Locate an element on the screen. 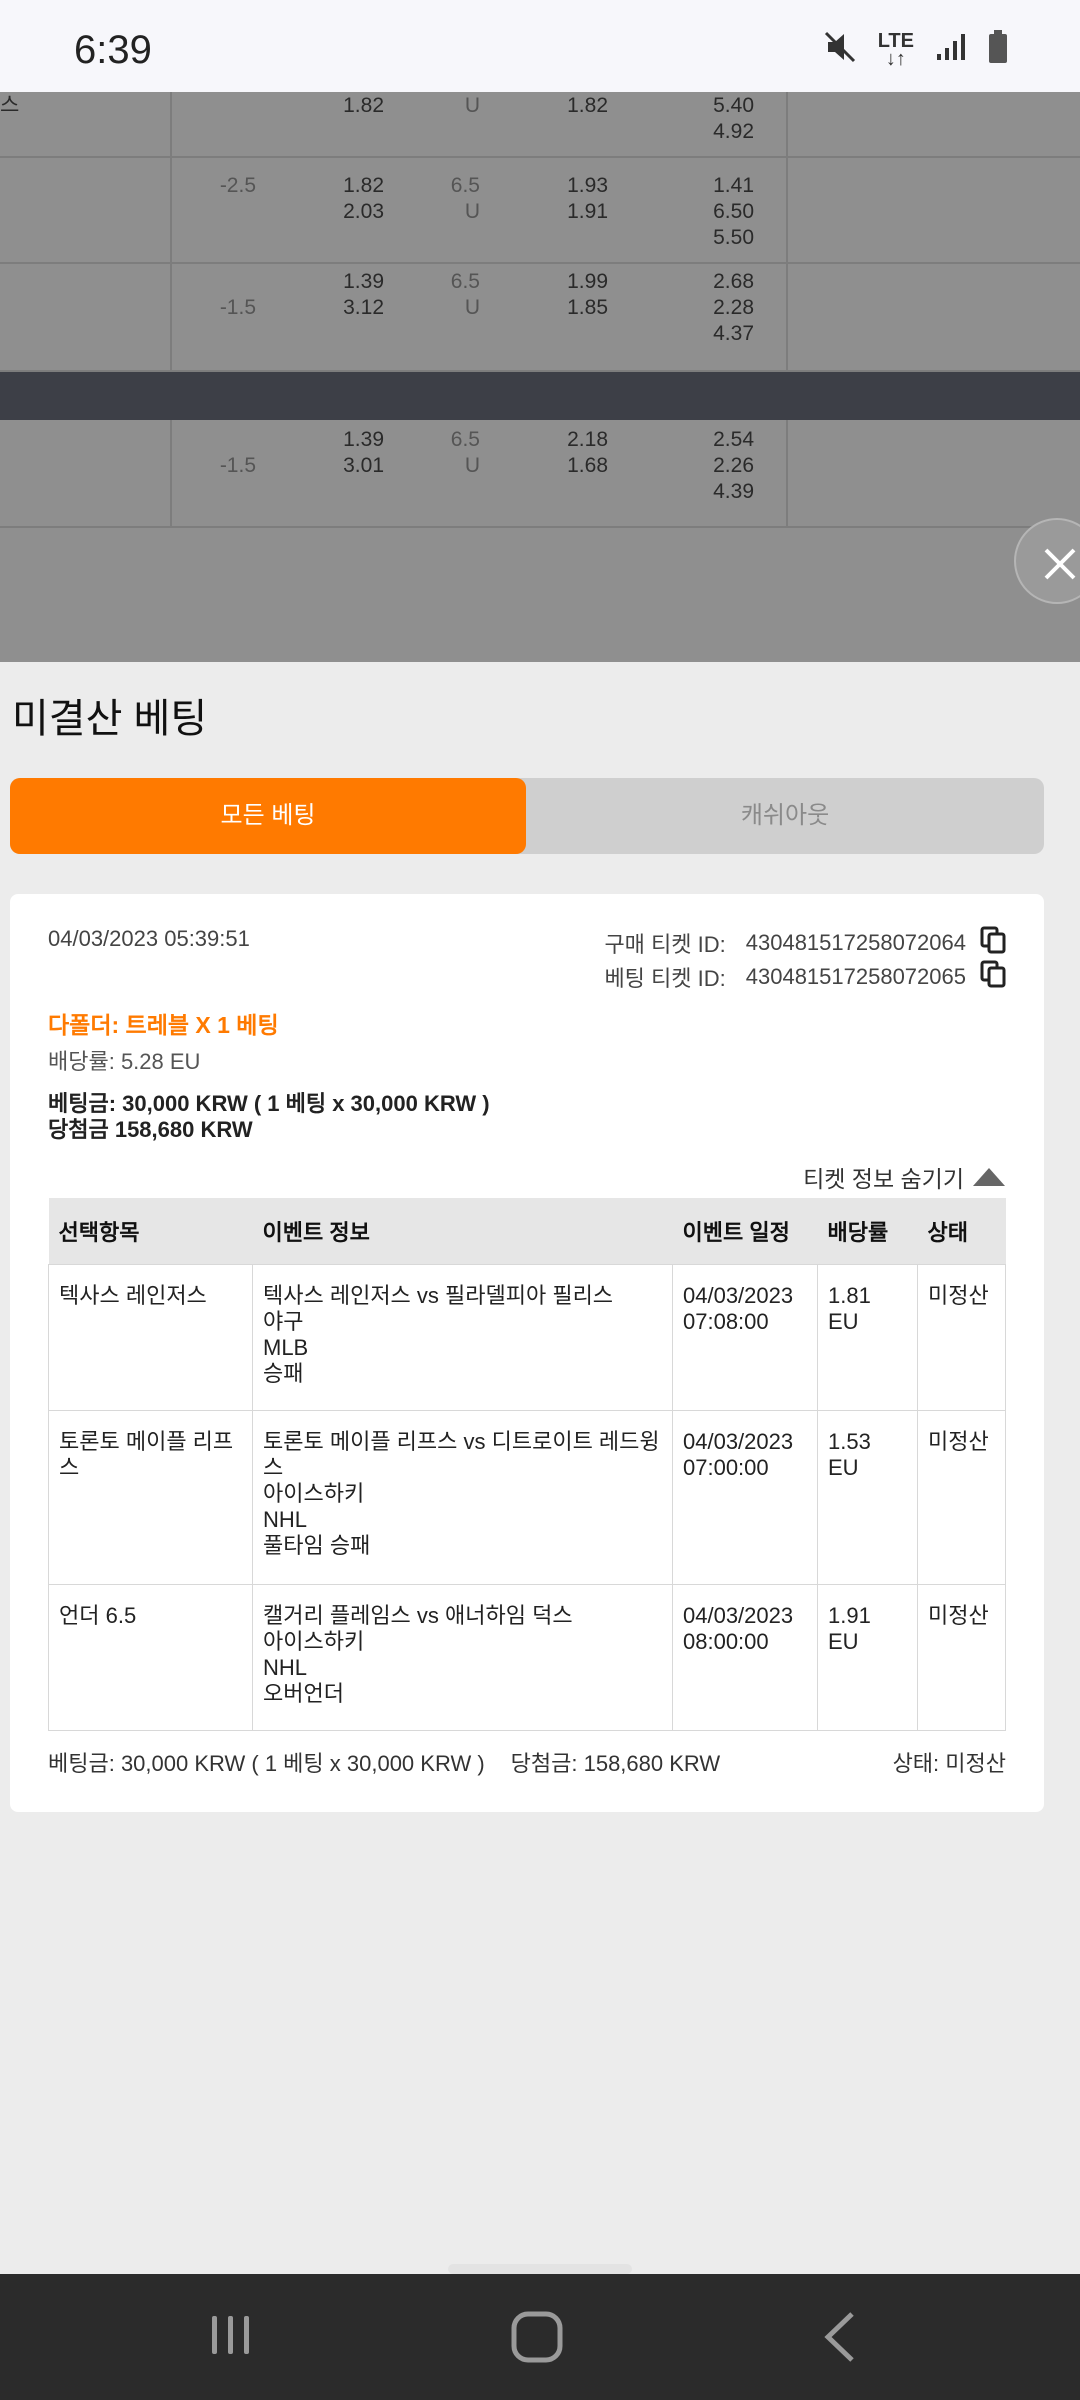  bg-section-header is located at coordinates (540, 396).